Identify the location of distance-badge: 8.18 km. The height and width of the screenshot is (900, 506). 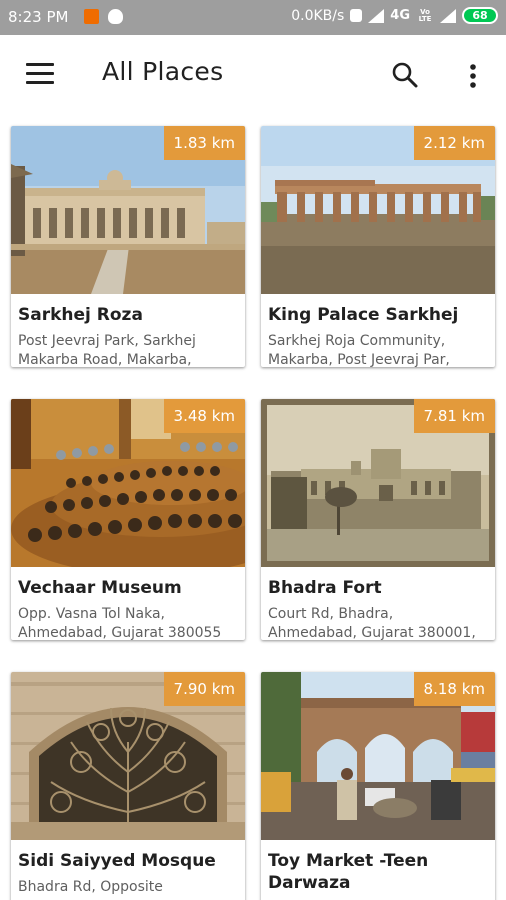
(454, 689).